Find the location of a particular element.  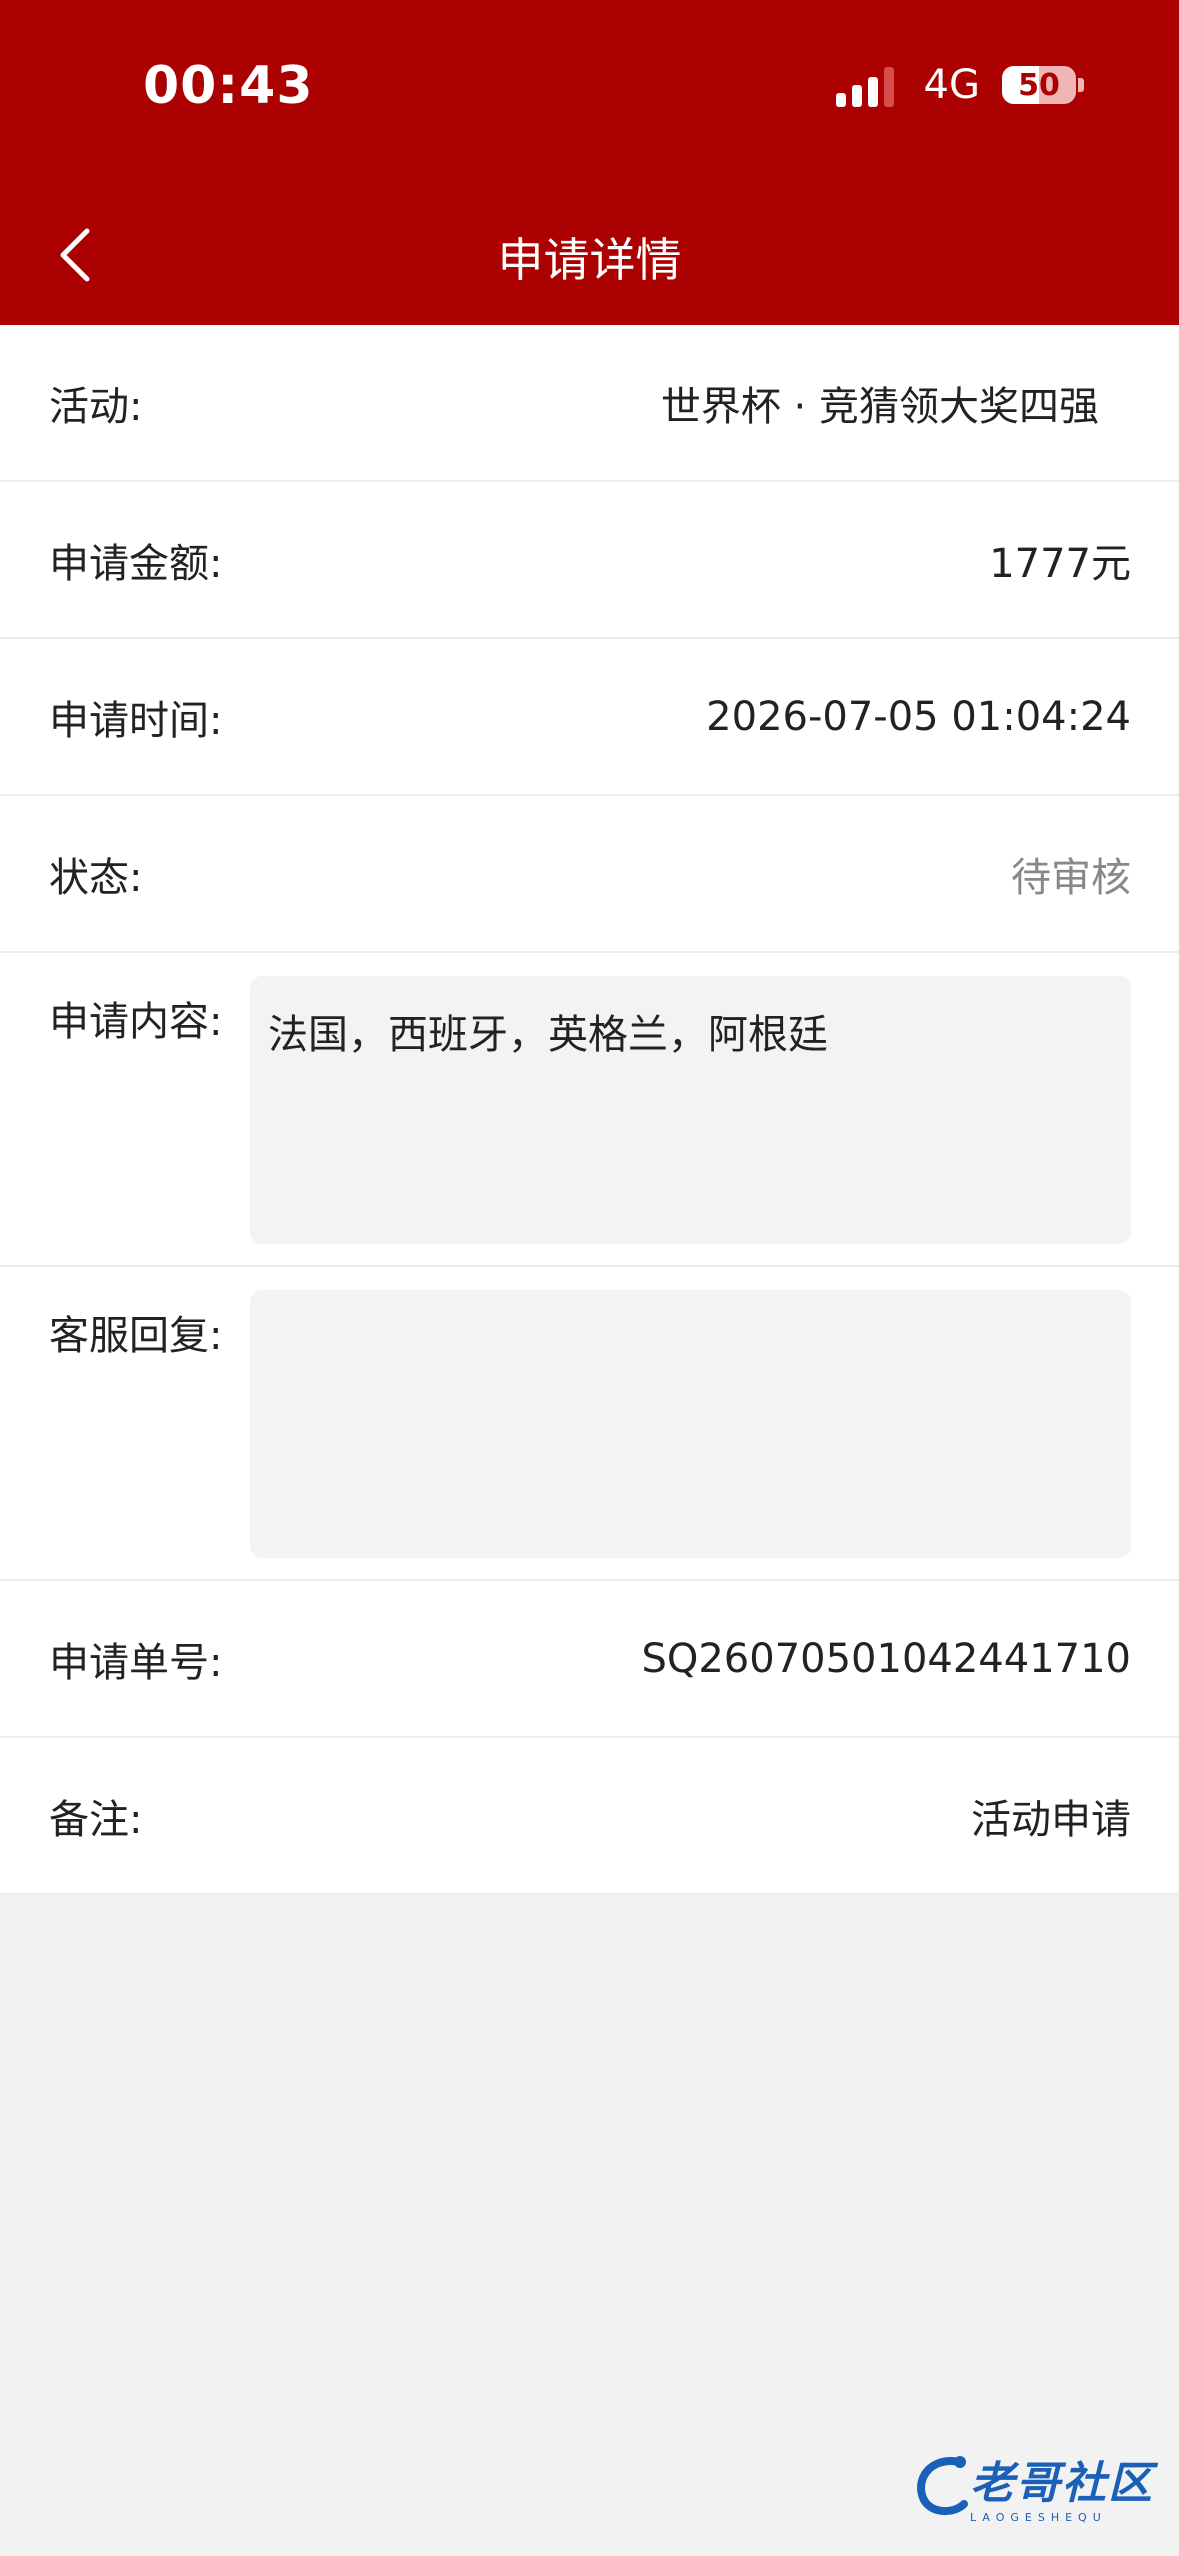

reply-textbox is located at coordinates (690, 1424).